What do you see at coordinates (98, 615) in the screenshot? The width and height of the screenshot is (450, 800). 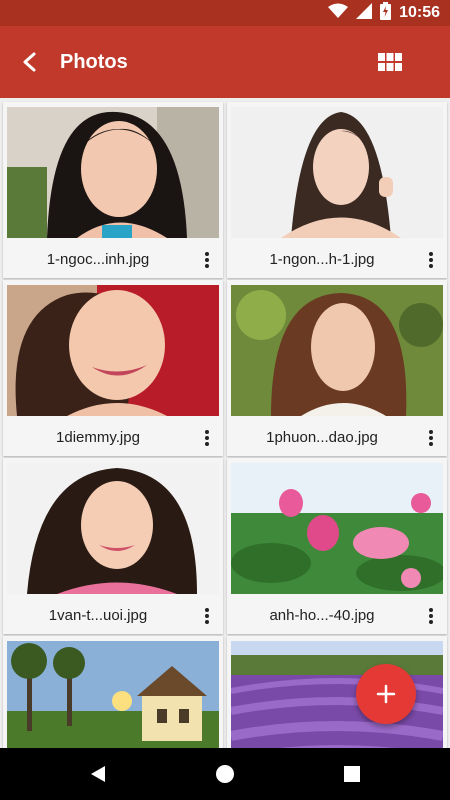 I see `photo-file-name: 1van-t...uoi.jpg` at bounding box center [98, 615].